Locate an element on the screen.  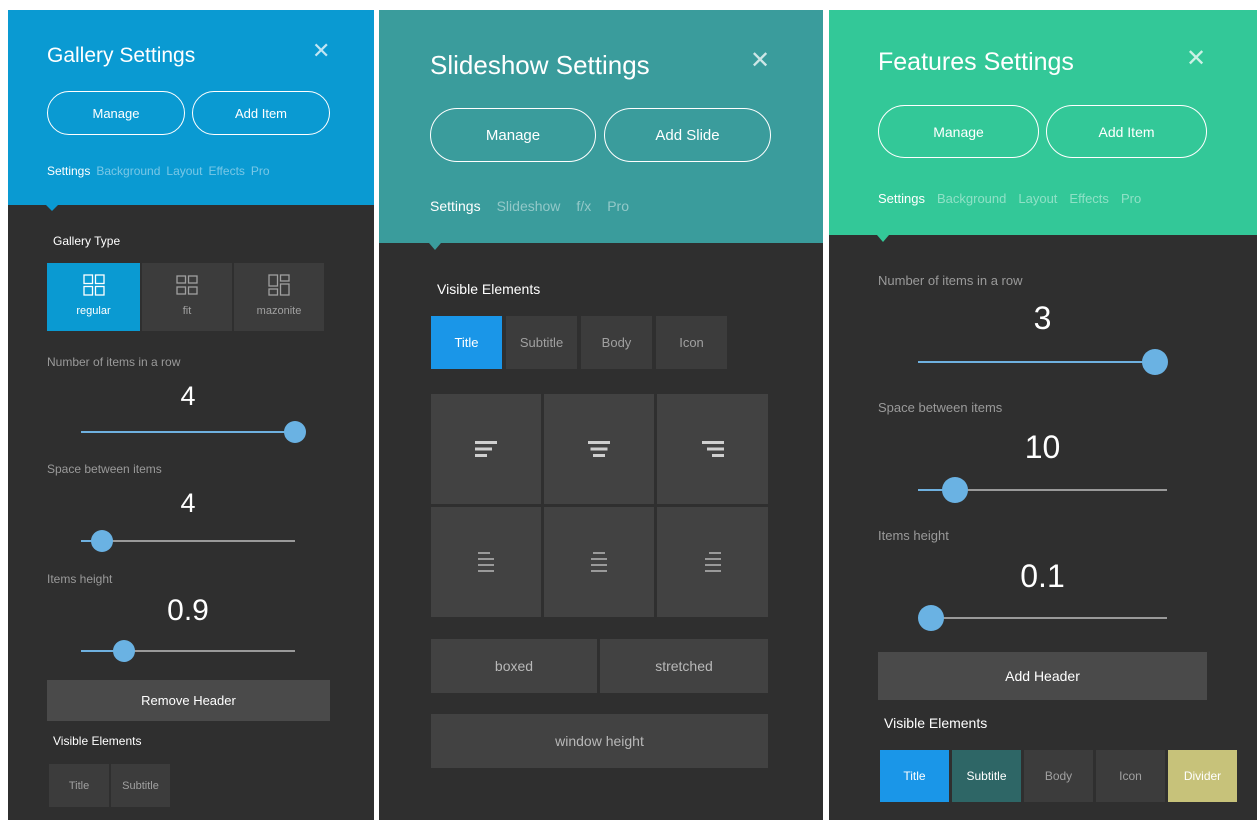
align-top-center-button is located at coordinates (599, 449).